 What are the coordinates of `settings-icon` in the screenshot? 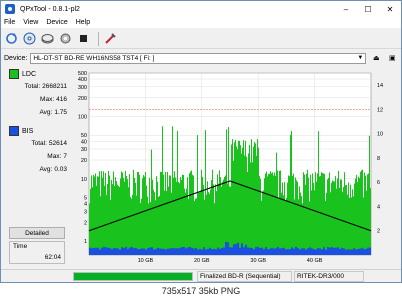 It's located at (65, 38).